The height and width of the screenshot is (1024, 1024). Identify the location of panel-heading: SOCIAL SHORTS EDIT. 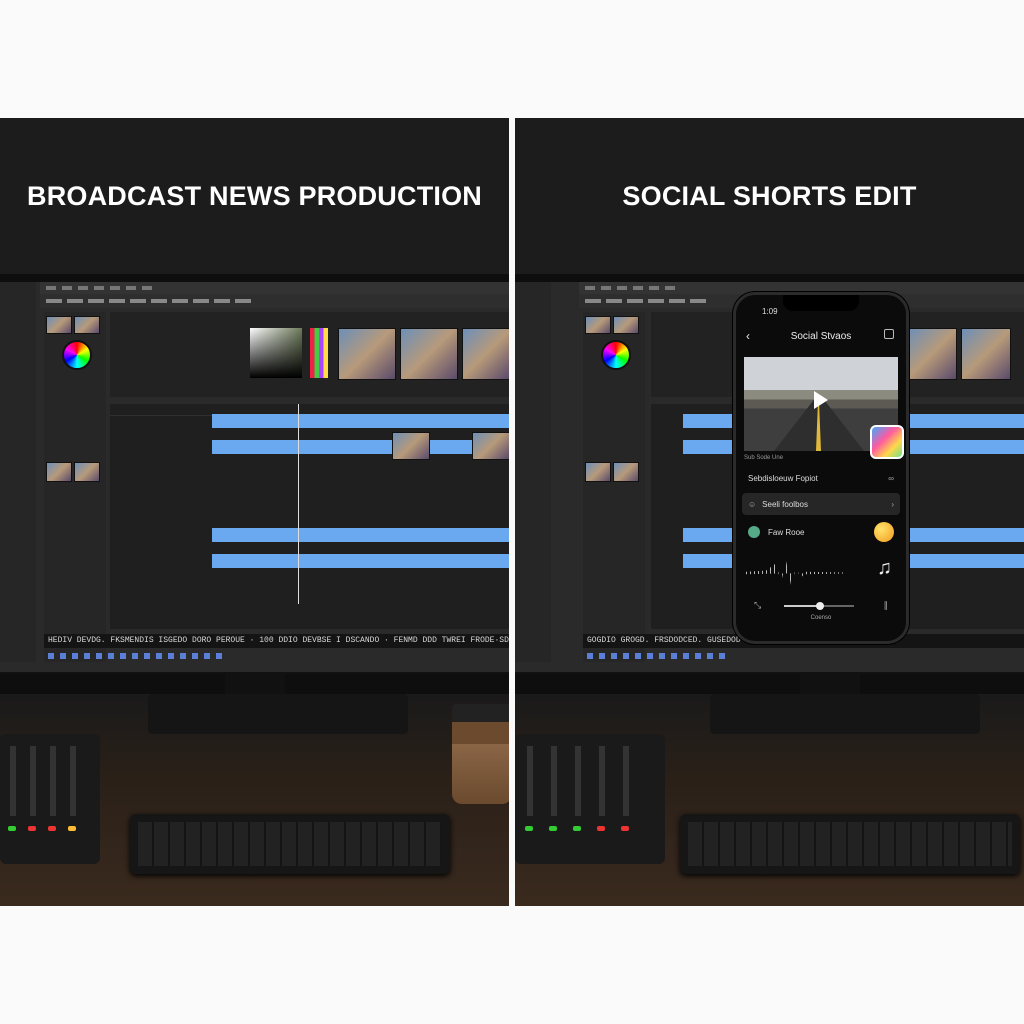
(769, 196).